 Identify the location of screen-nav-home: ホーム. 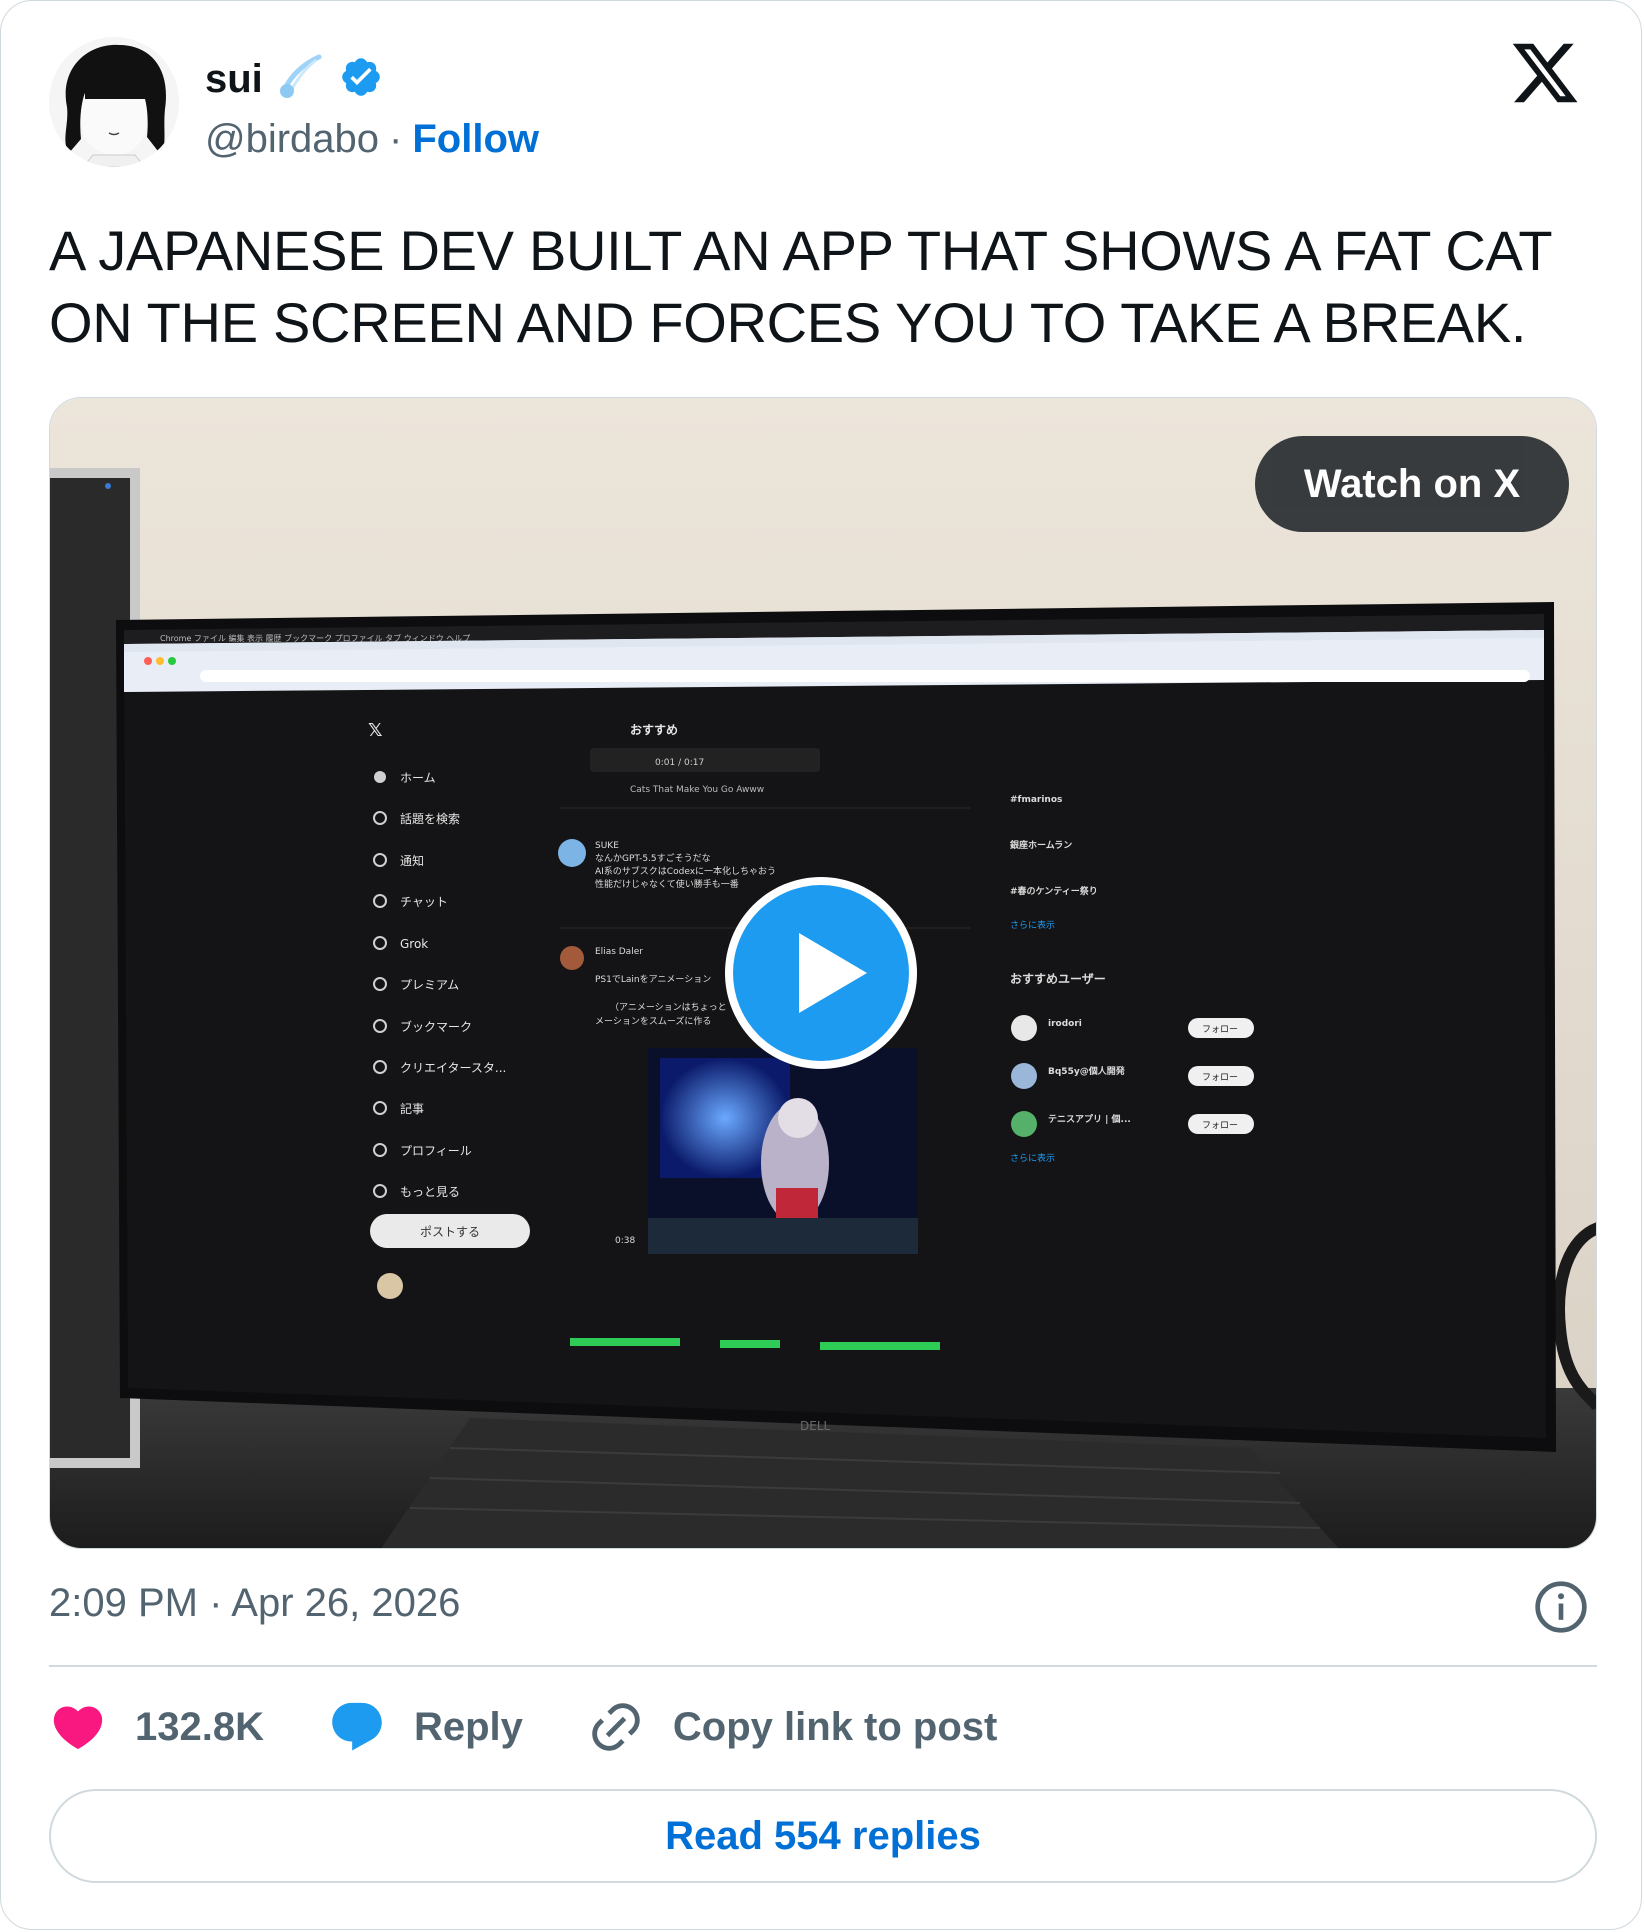
(418, 778).